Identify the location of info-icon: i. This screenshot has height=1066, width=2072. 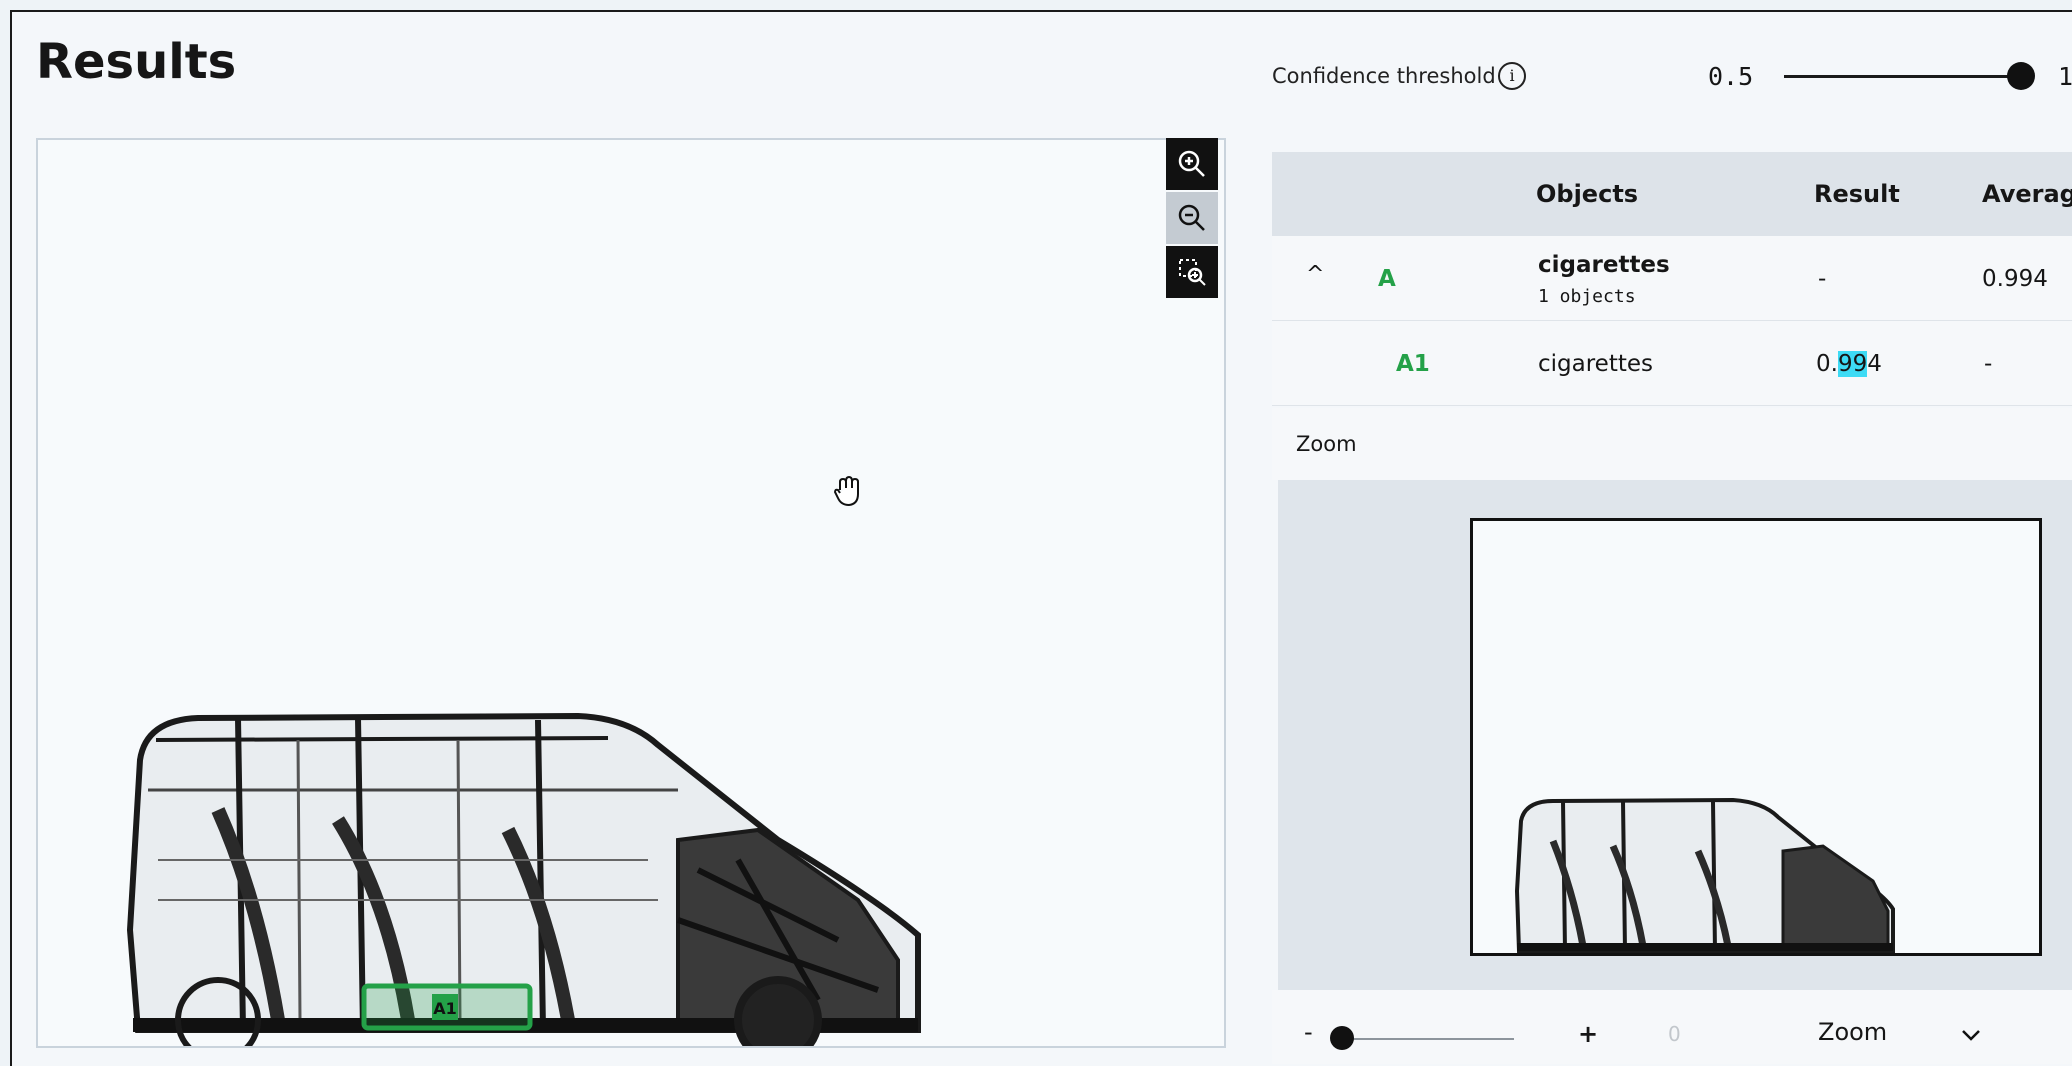
(1512, 76).